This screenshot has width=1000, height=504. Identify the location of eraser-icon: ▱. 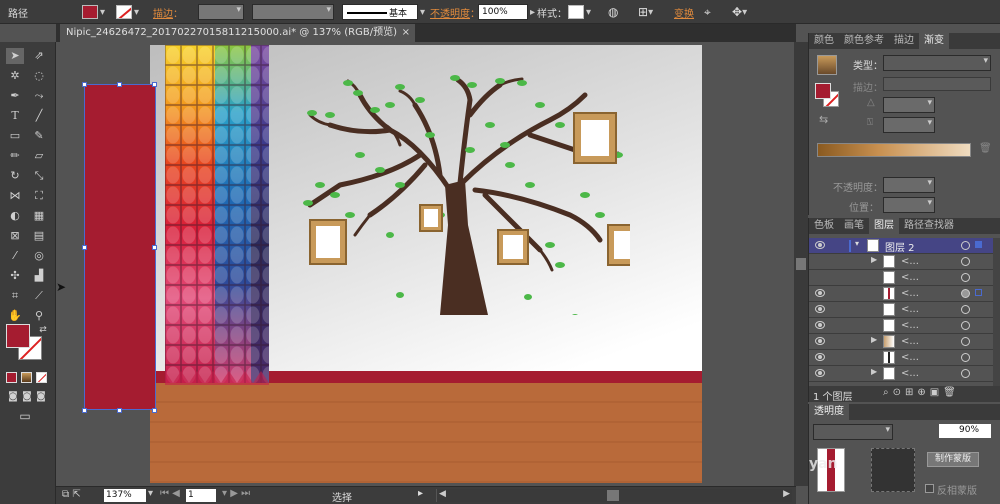
(39, 156).